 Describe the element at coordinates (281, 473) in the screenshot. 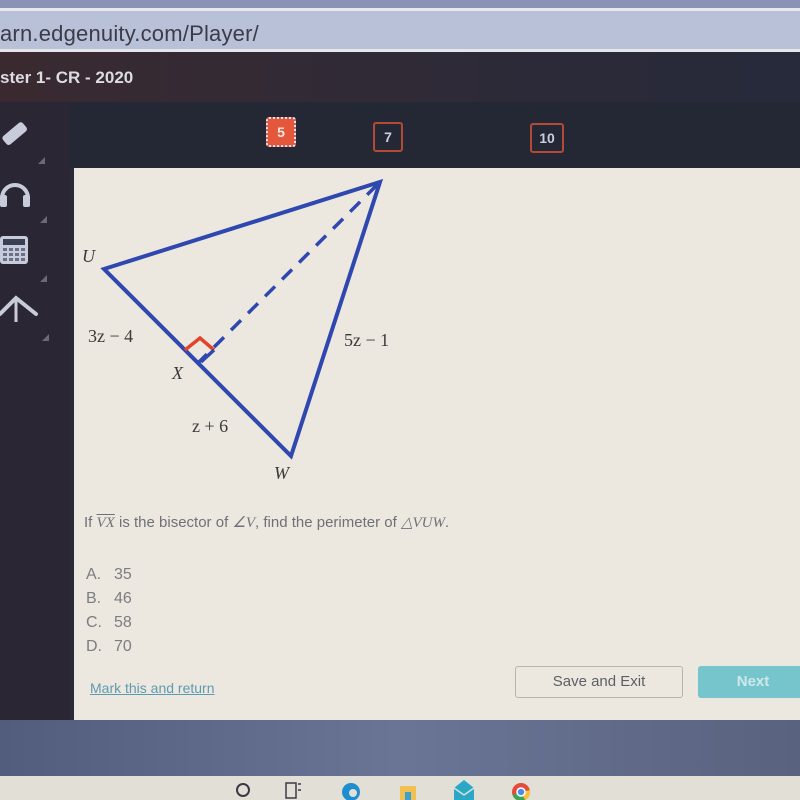

I see `vertex-label-w: W` at that location.